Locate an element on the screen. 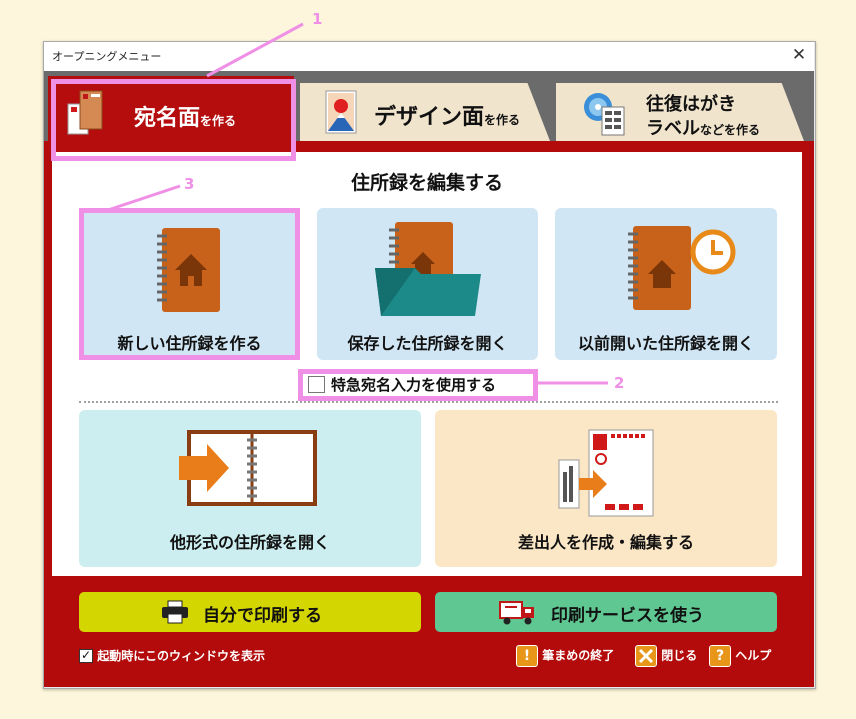  annotation-number-2: 2 is located at coordinates (619, 383).